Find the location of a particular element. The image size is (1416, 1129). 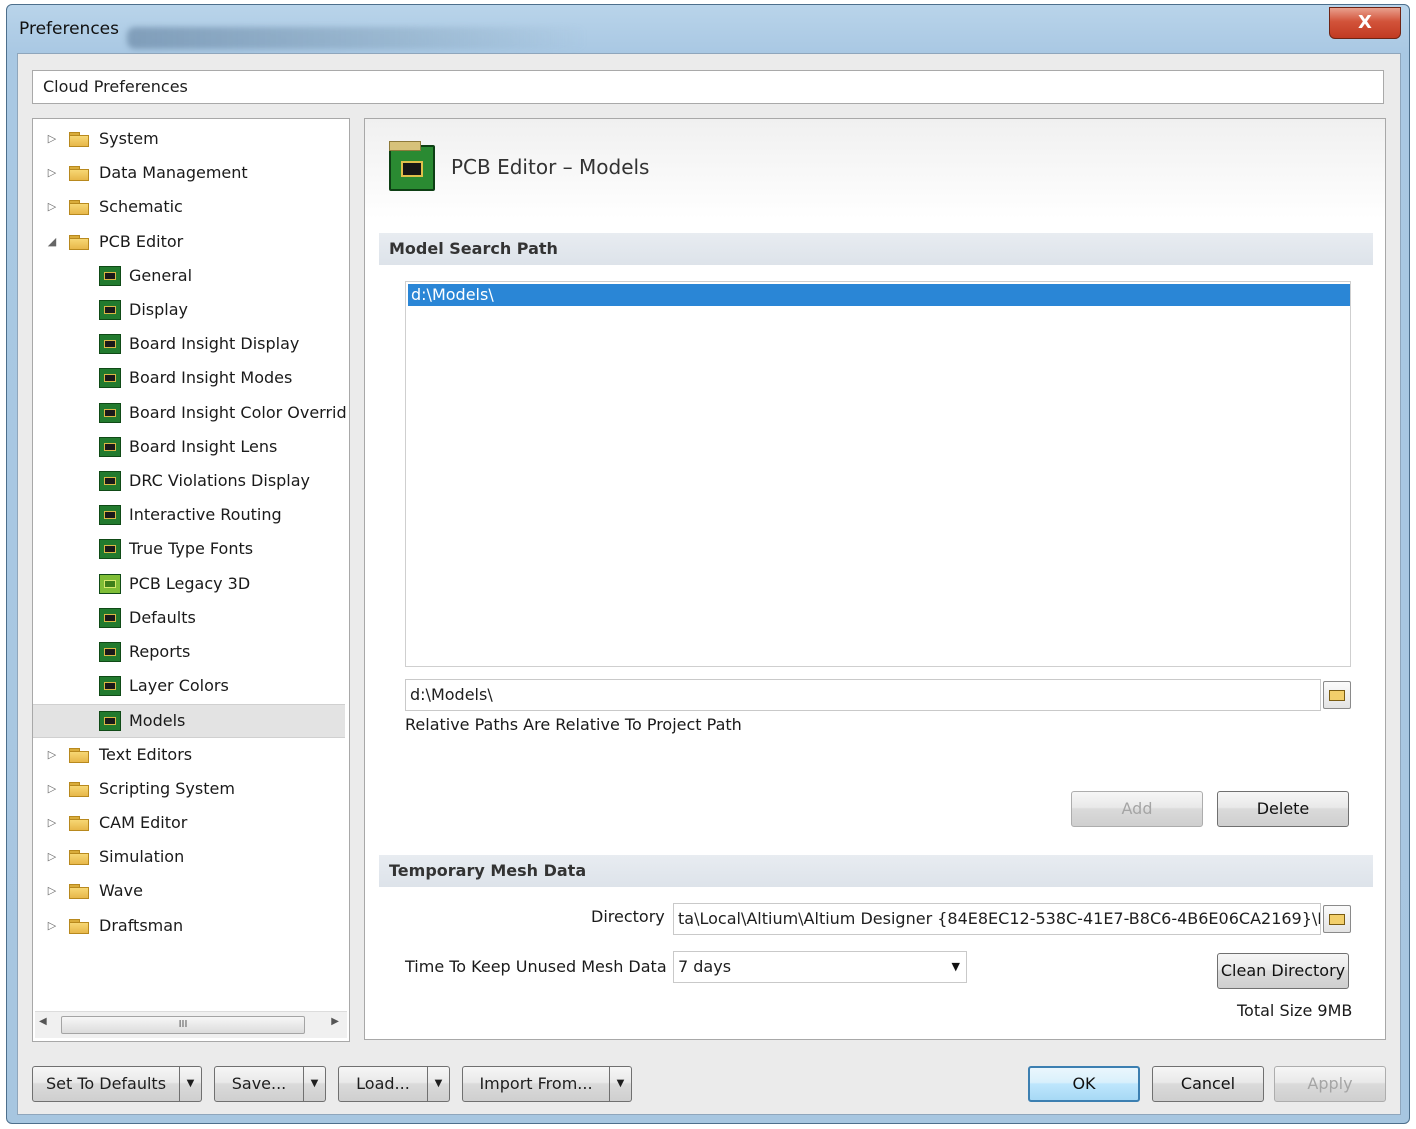

tree-item: Board Insight Display is located at coordinates (189, 344).